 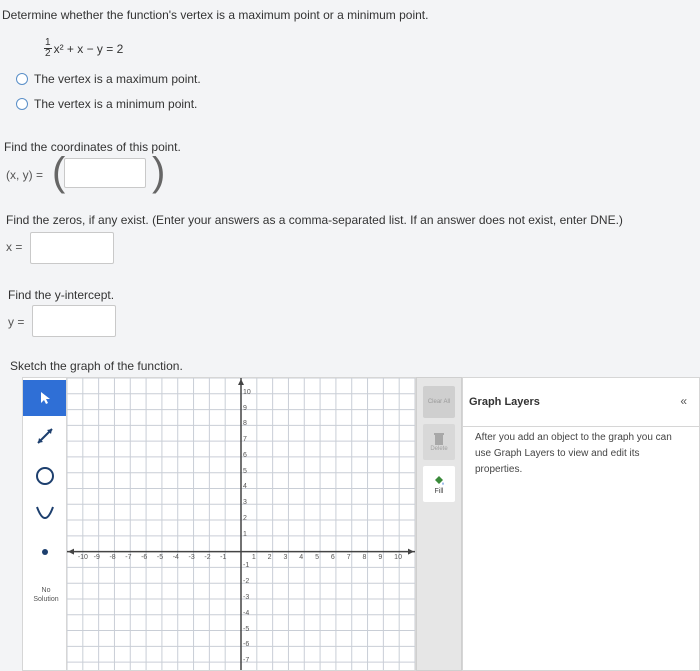 I want to click on equation-rest: x² + x − y = 2, so click(x=88, y=48).